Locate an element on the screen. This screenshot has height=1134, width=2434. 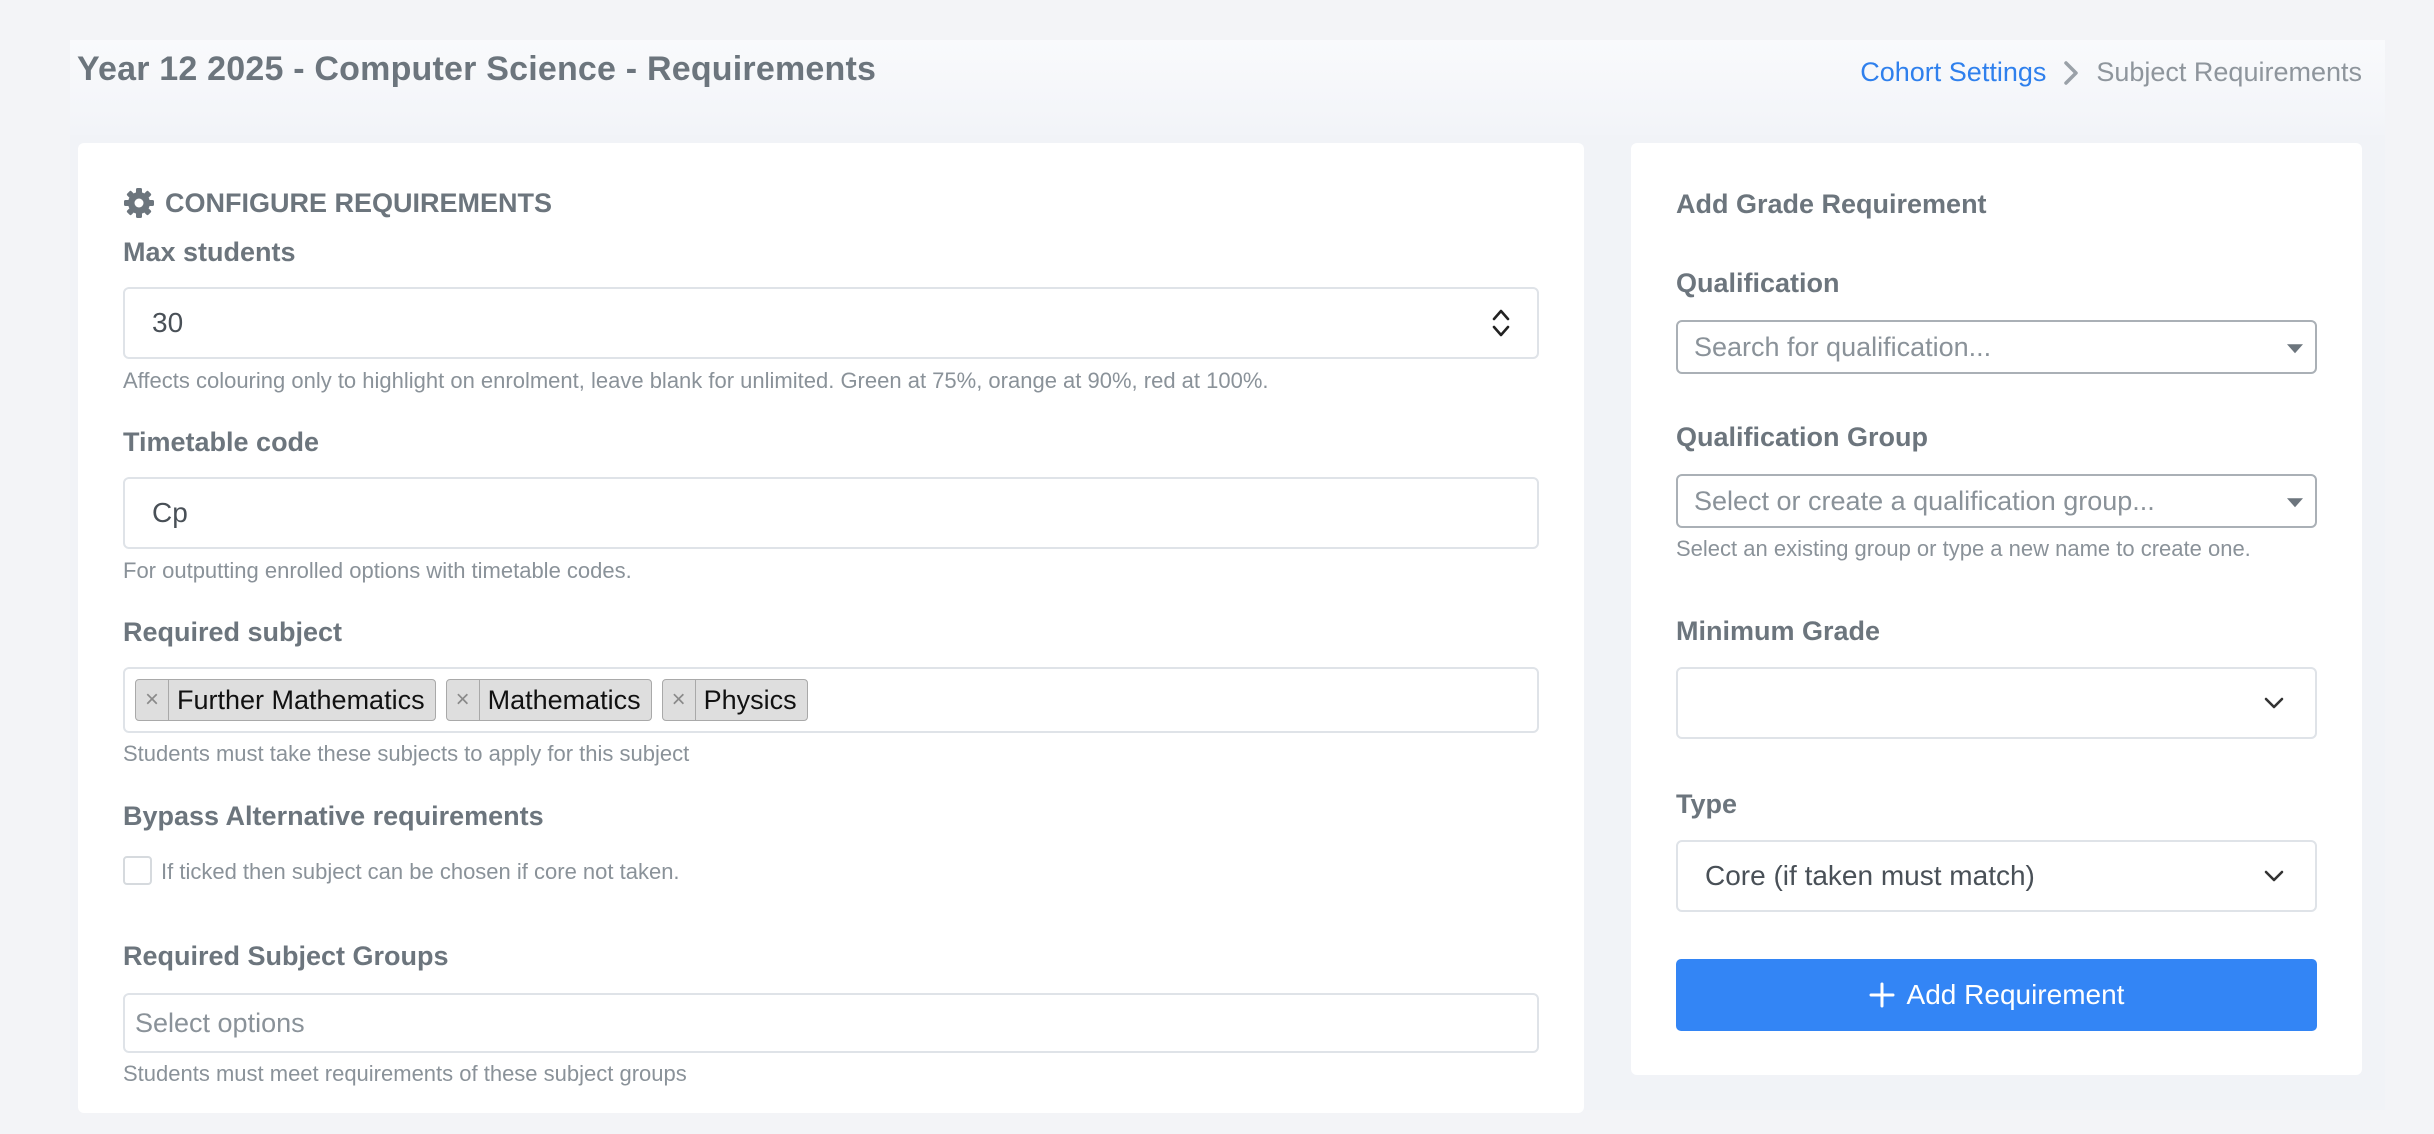
type-select: Core (if taken must match) is located at coordinates (1996, 876).